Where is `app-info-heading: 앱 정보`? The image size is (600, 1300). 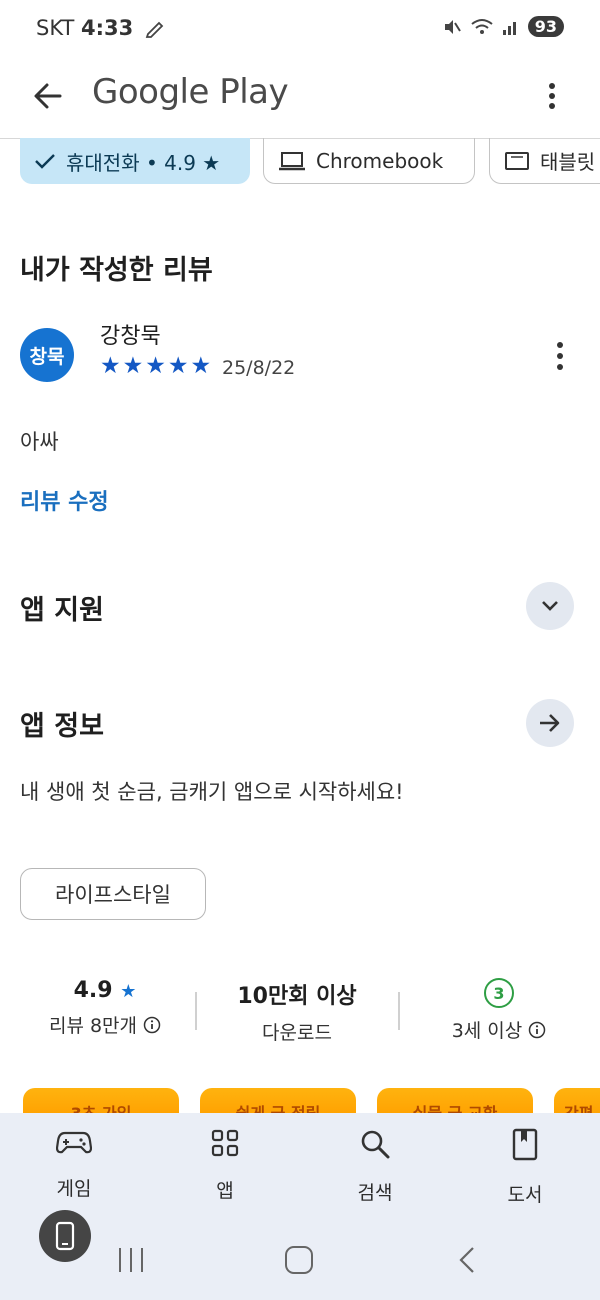
app-info-heading: 앱 정보 is located at coordinates (62, 726).